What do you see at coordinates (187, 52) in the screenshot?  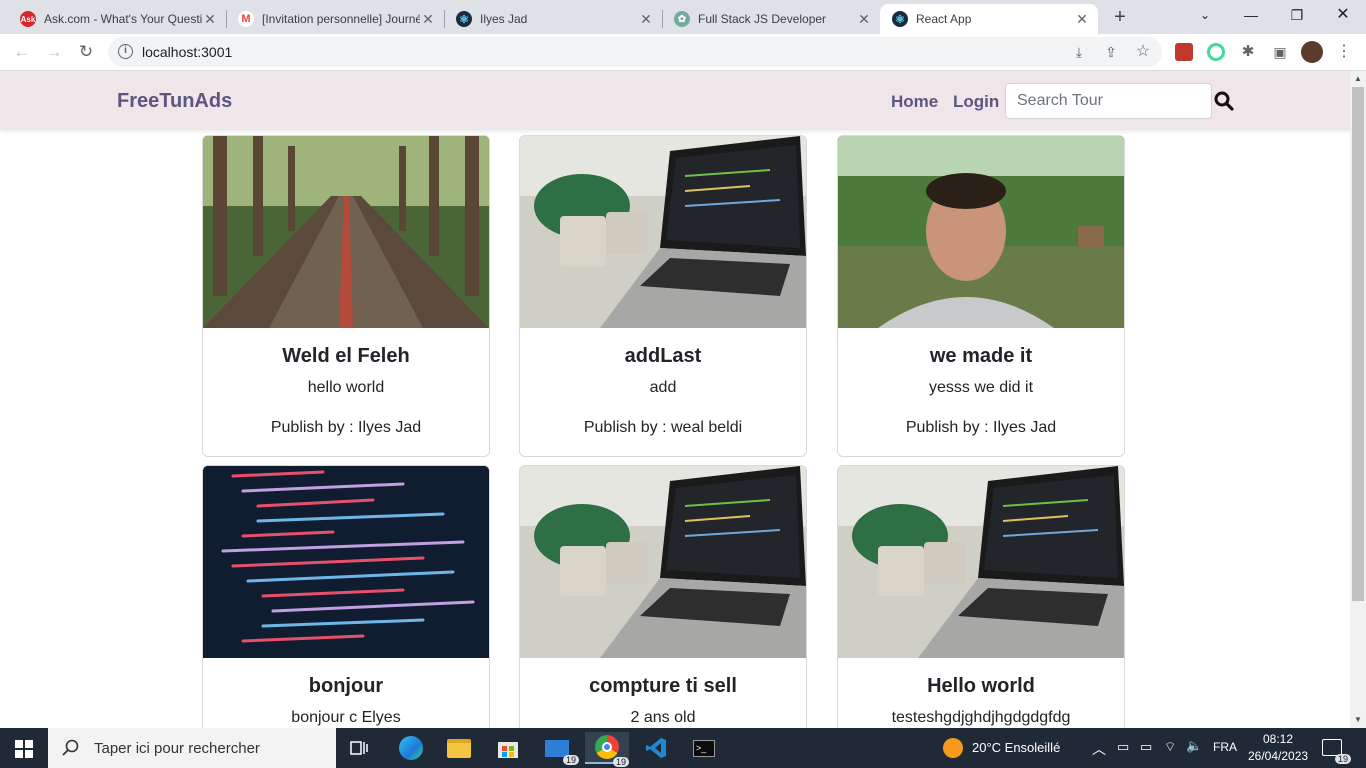 I see `url-text: localhost:3001` at bounding box center [187, 52].